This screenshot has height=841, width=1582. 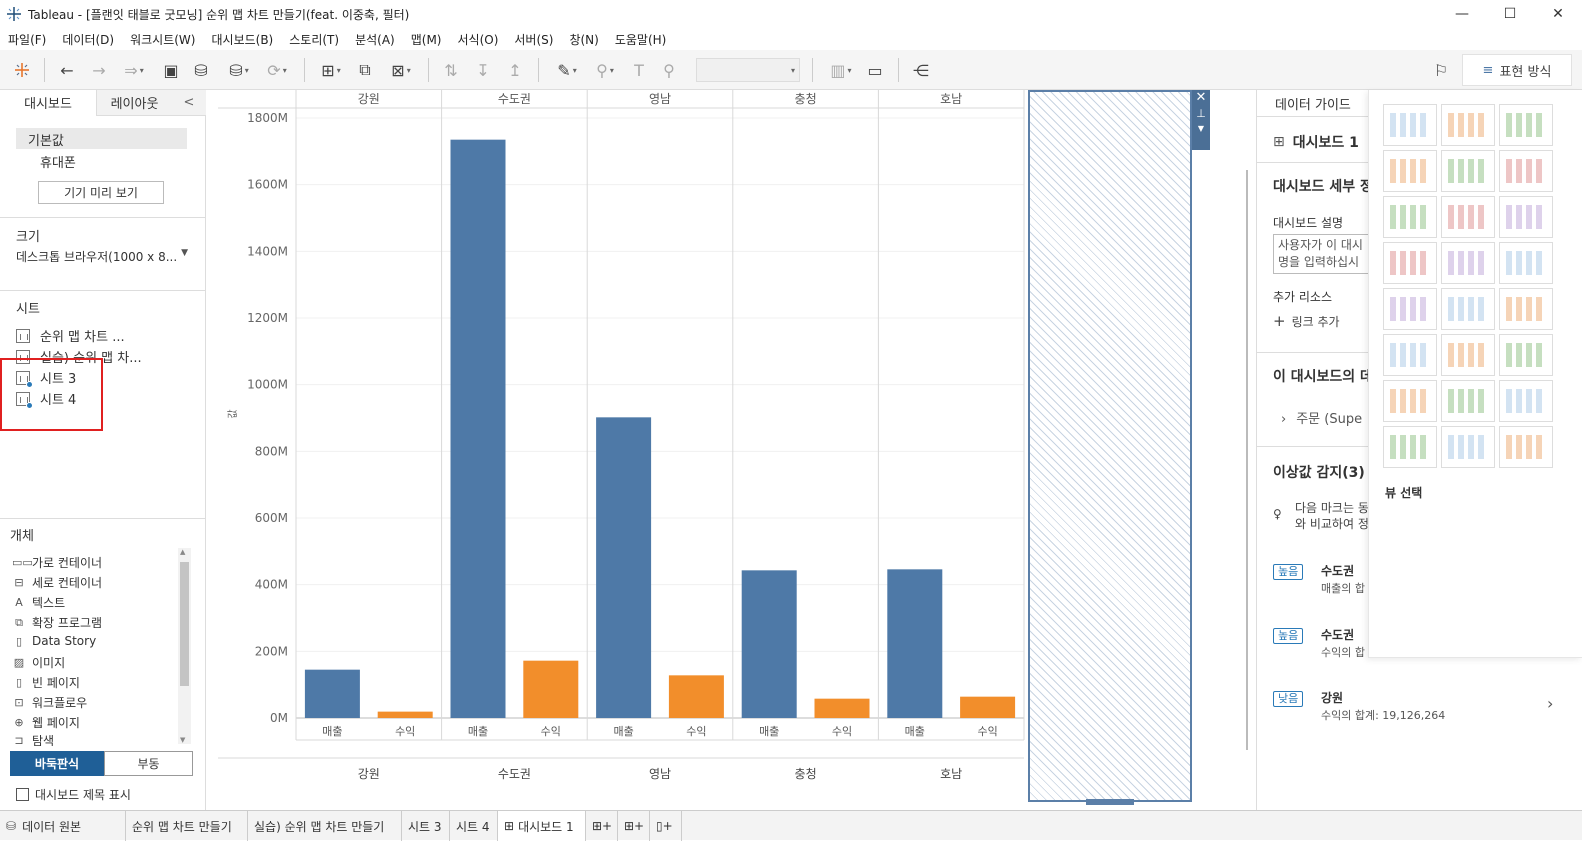 I want to click on tableau-home-icon, so click(x=22, y=70).